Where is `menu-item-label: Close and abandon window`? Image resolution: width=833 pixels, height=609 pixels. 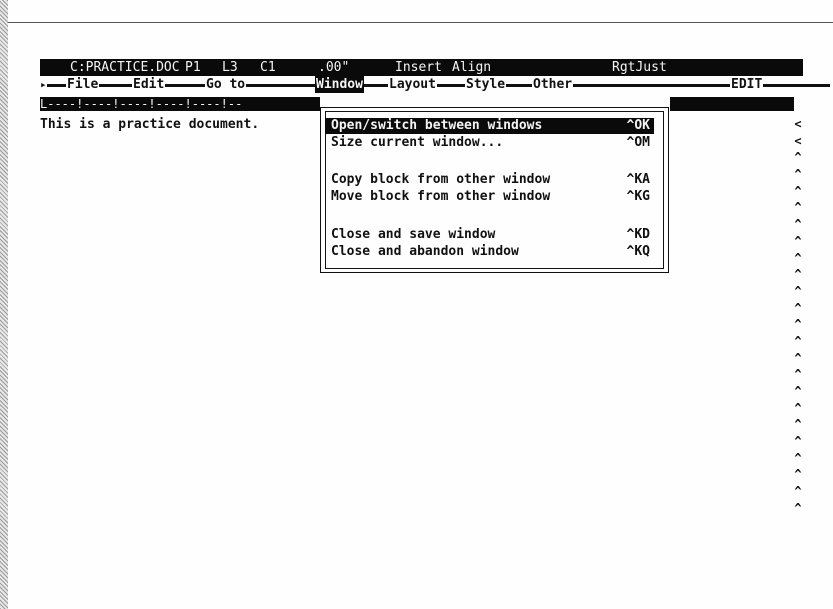 menu-item-label: Close and abandon window is located at coordinates (425, 251).